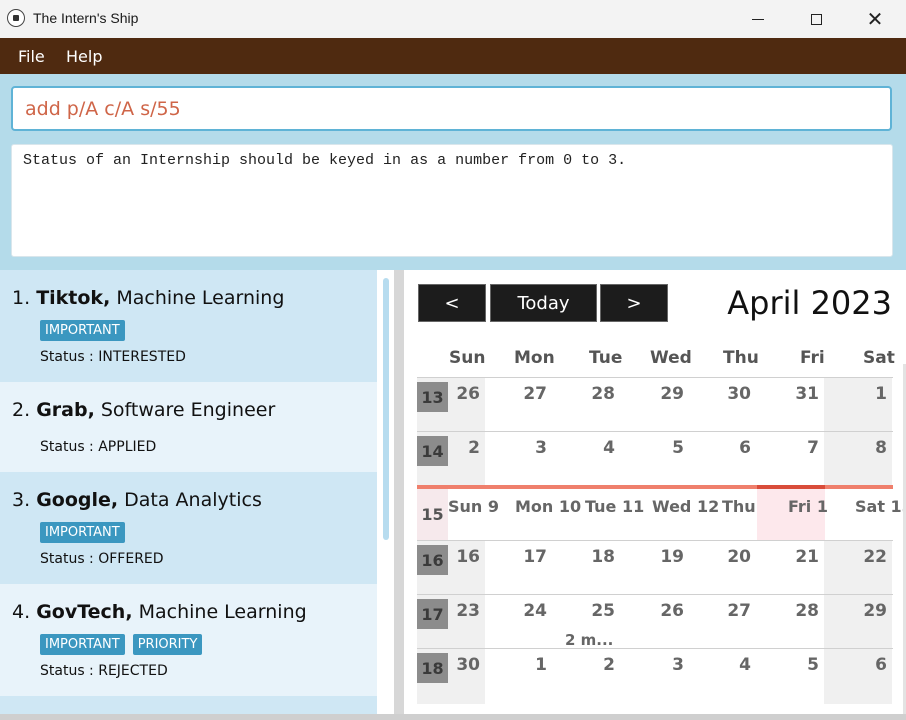 Image resolution: width=906 pixels, height=720 pixels. What do you see at coordinates (816, 19) in the screenshot?
I see `maximize-button` at bounding box center [816, 19].